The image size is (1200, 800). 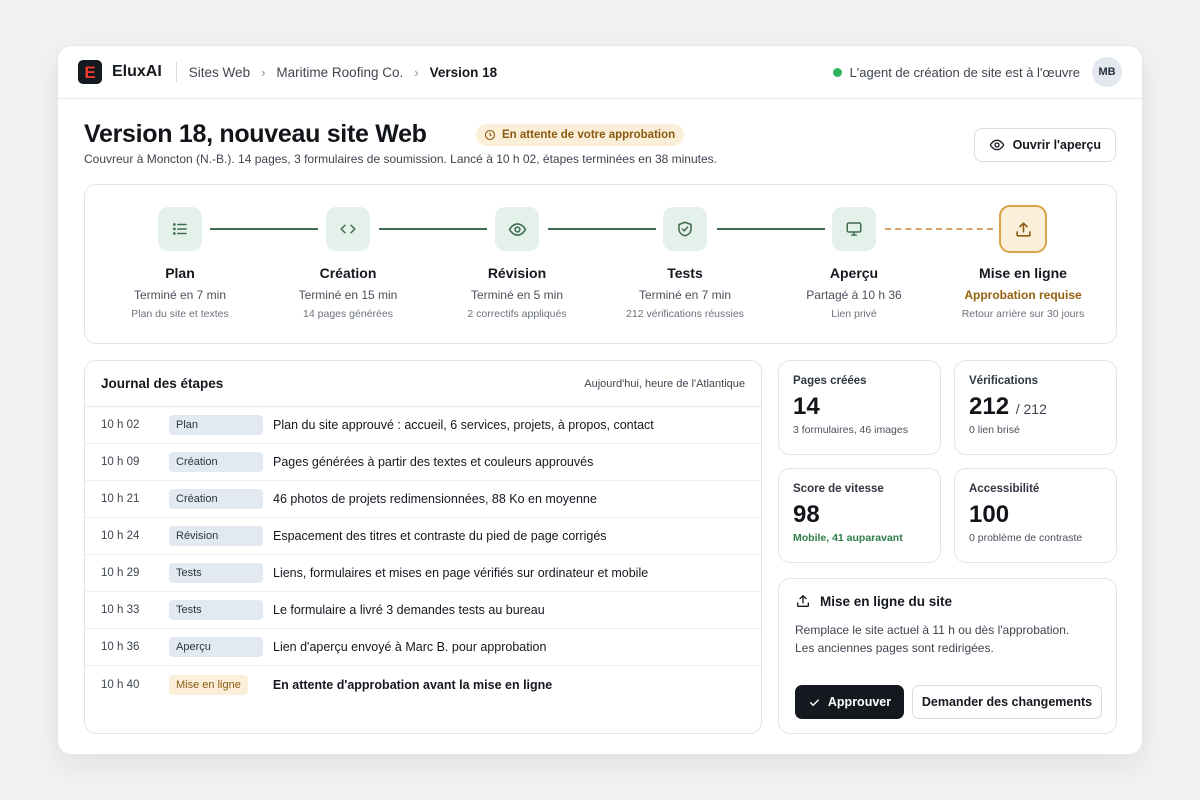 What do you see at coordinates (1004, 489) in the screenshot?
I see `stat-label: Accessibilité` at bounding box center [1004, 489].